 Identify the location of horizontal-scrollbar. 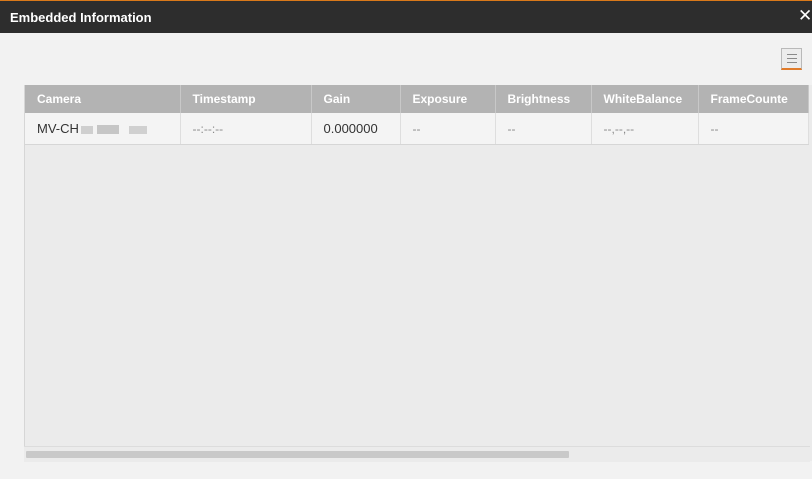
(417, 454).